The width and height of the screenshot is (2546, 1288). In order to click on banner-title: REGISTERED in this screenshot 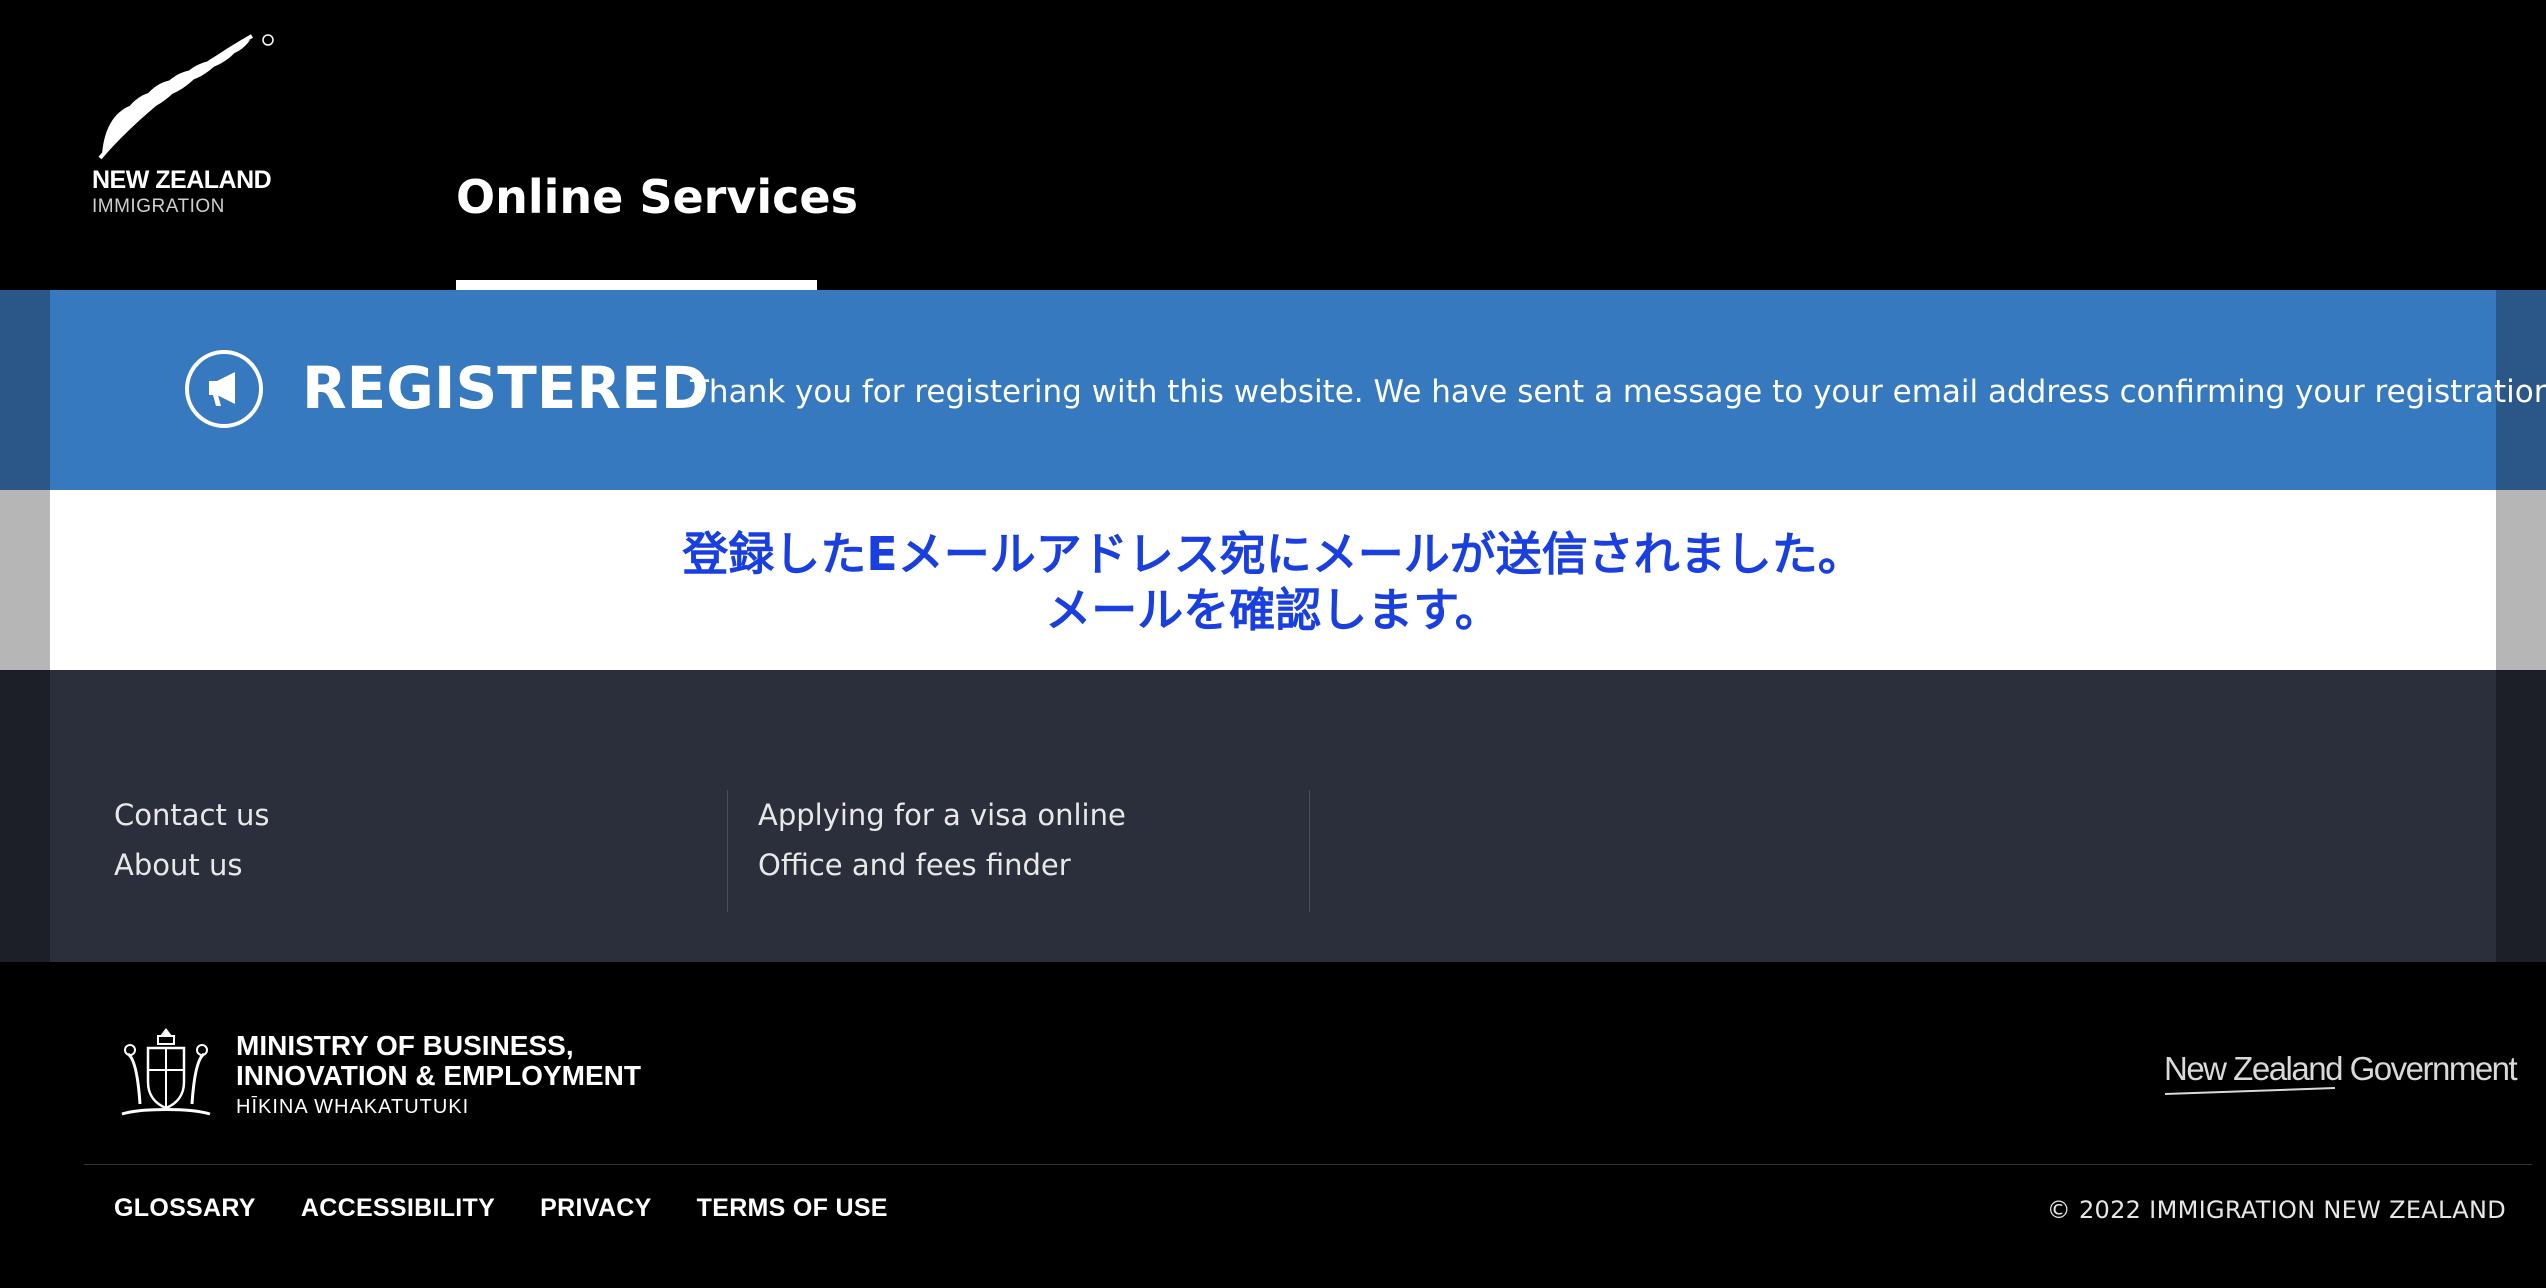, I will do `click(505, 388)`.